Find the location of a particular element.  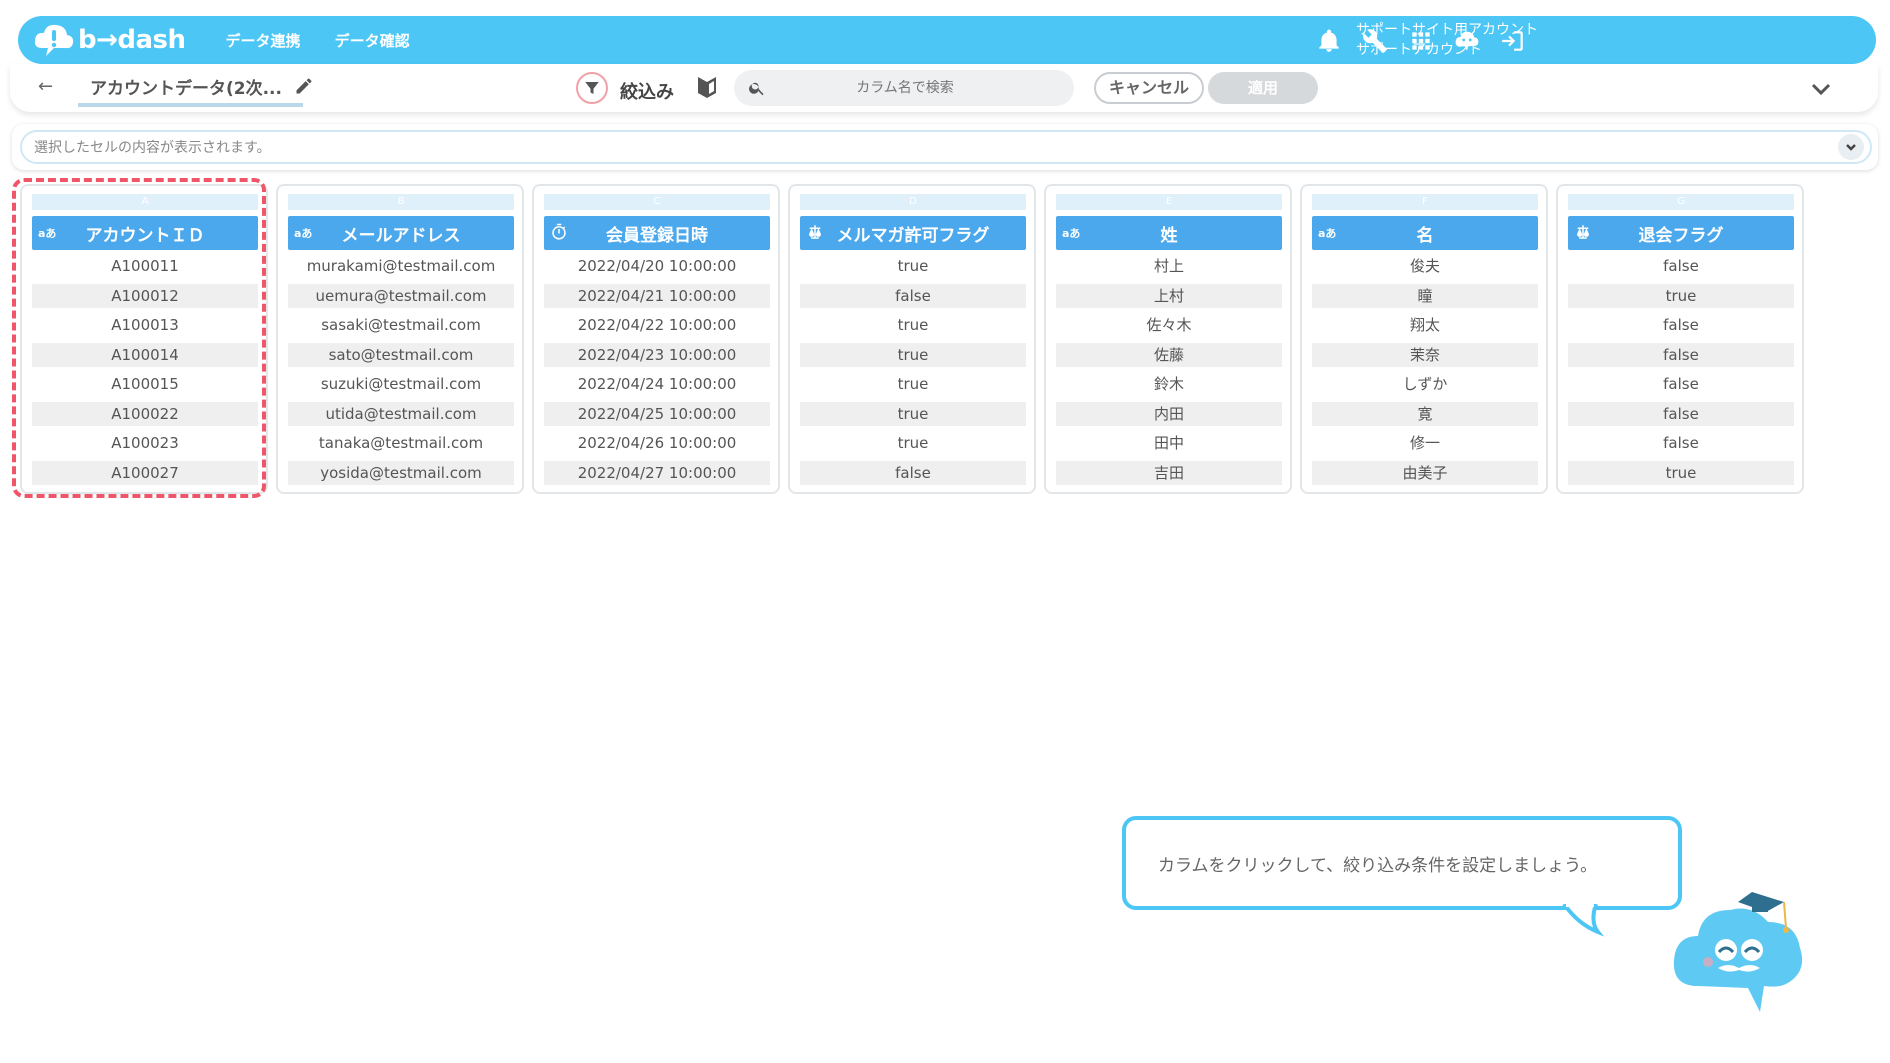

column-search-input is located at coordinates (905, 88).